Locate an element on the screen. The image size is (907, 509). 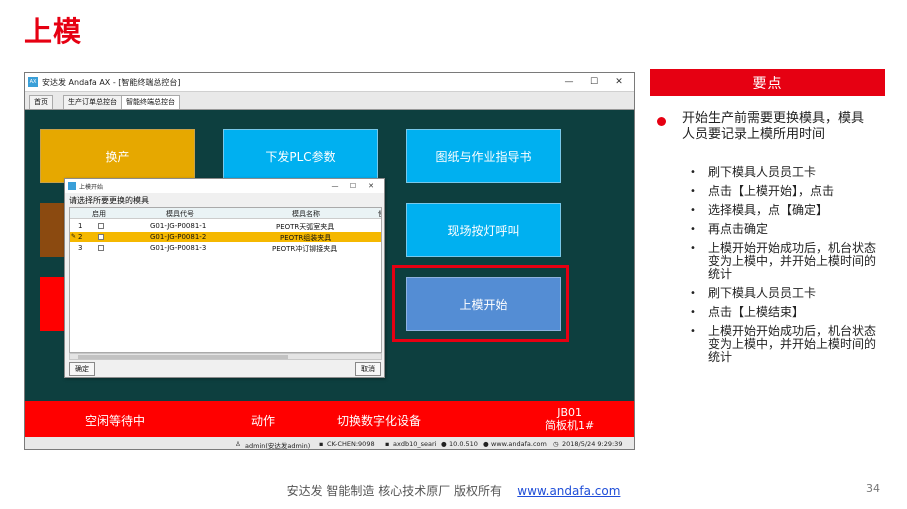
table-row-selected: ✎ 2 G01-JG-P0081-2 PEOTR组装夹具 is located at coordinates (225, 237).